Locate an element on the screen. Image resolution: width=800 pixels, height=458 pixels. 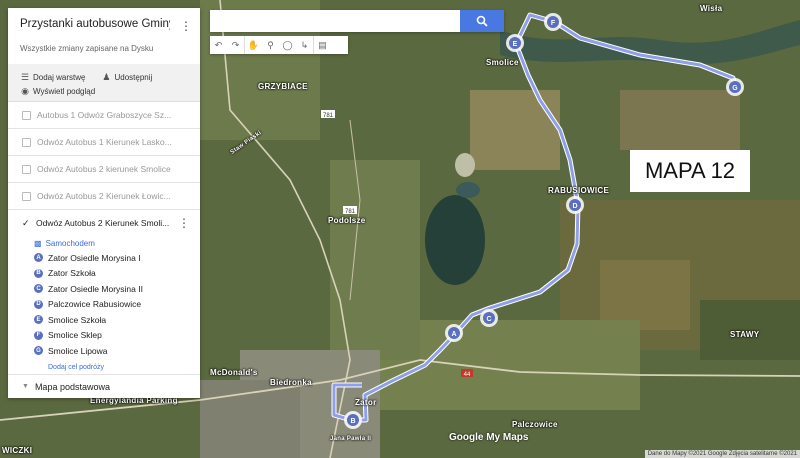
route-stop: G Smolice Lipowa is located at coordinates (104, 351).